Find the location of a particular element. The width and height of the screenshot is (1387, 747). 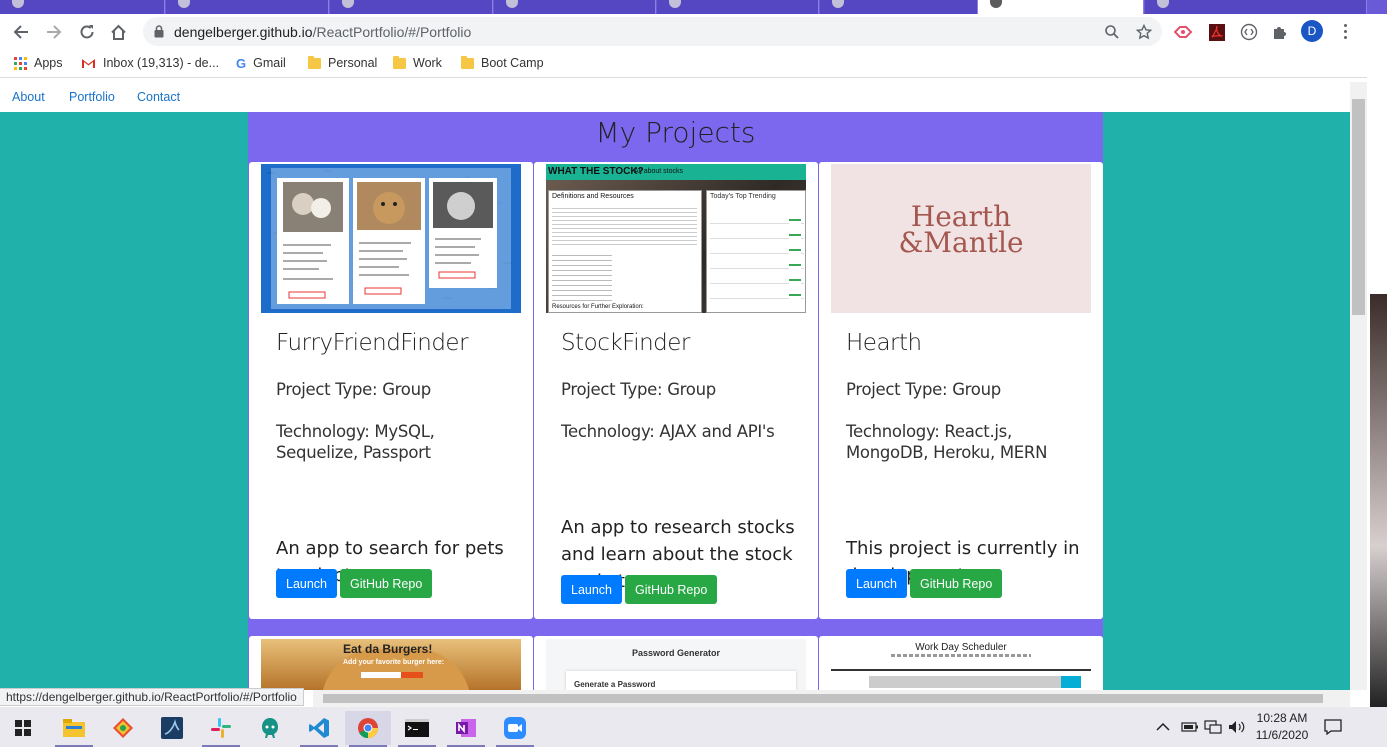

nav-link-contact: Contact is located at coordinates (158, 97).